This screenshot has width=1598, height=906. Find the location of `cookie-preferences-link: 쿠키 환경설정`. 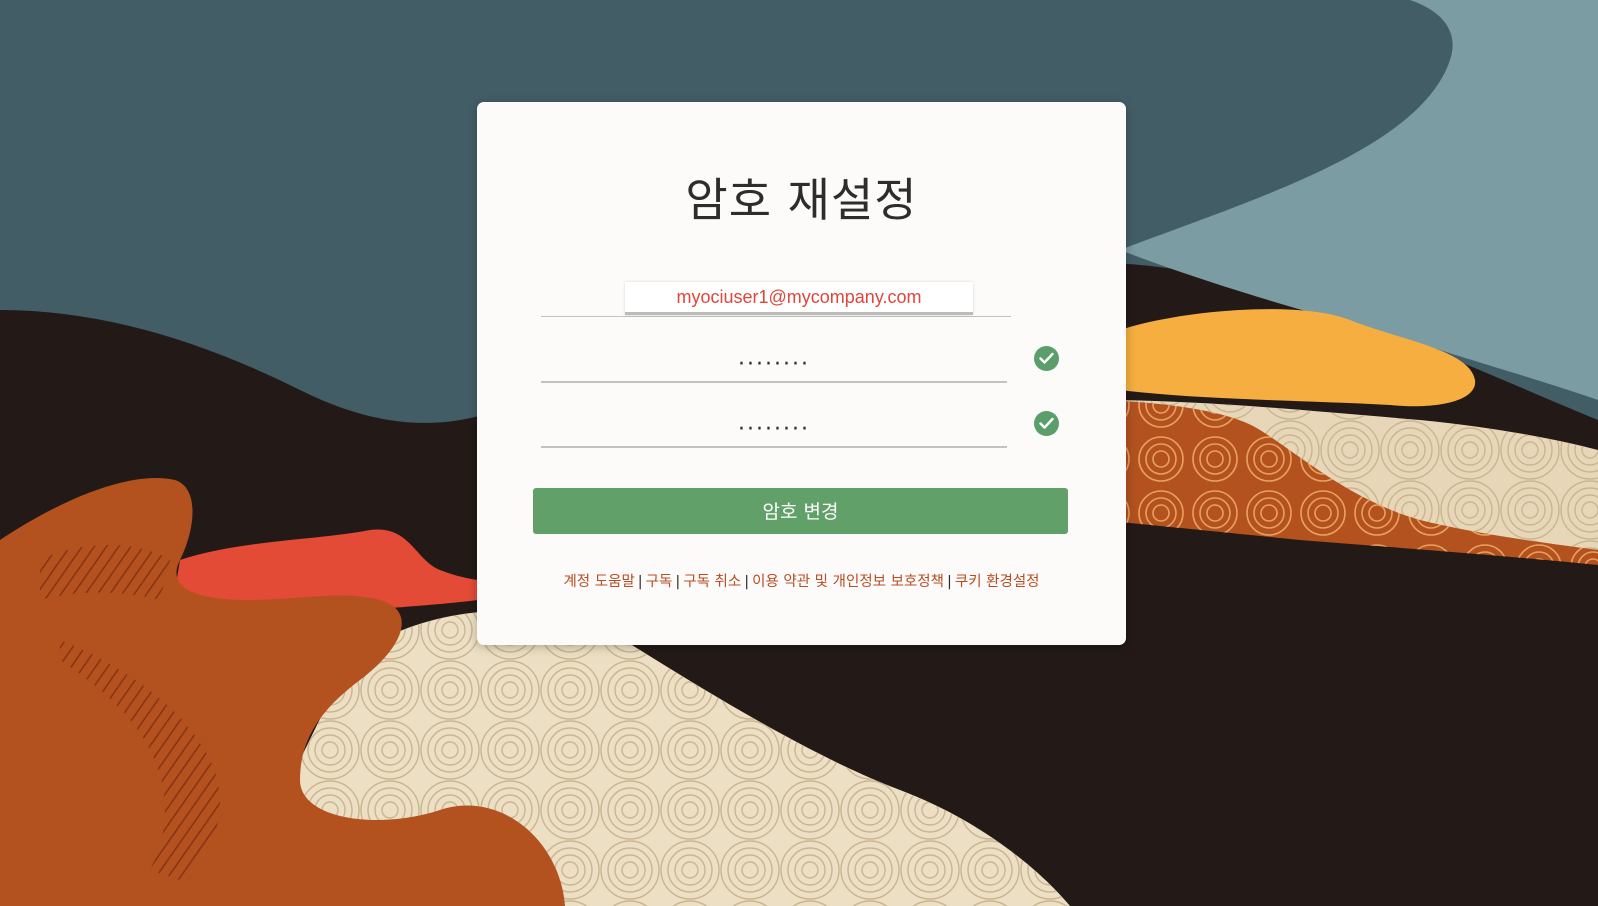

cookie-preferences-link: 쿠키 환경설정 is located at coordinates (997, 582).